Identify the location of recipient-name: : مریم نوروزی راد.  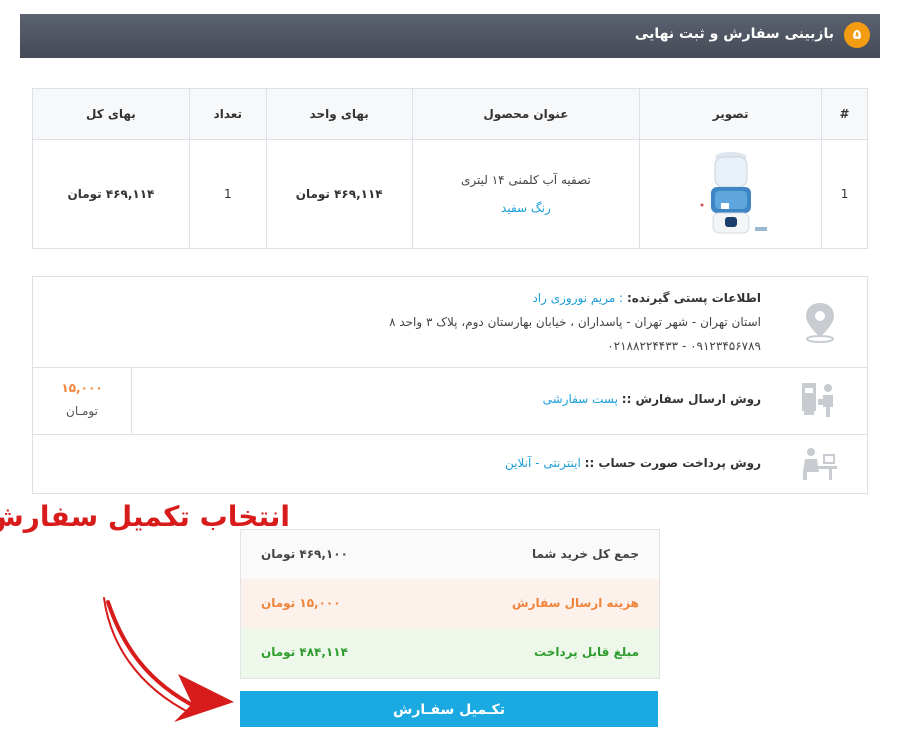
(578, 298).